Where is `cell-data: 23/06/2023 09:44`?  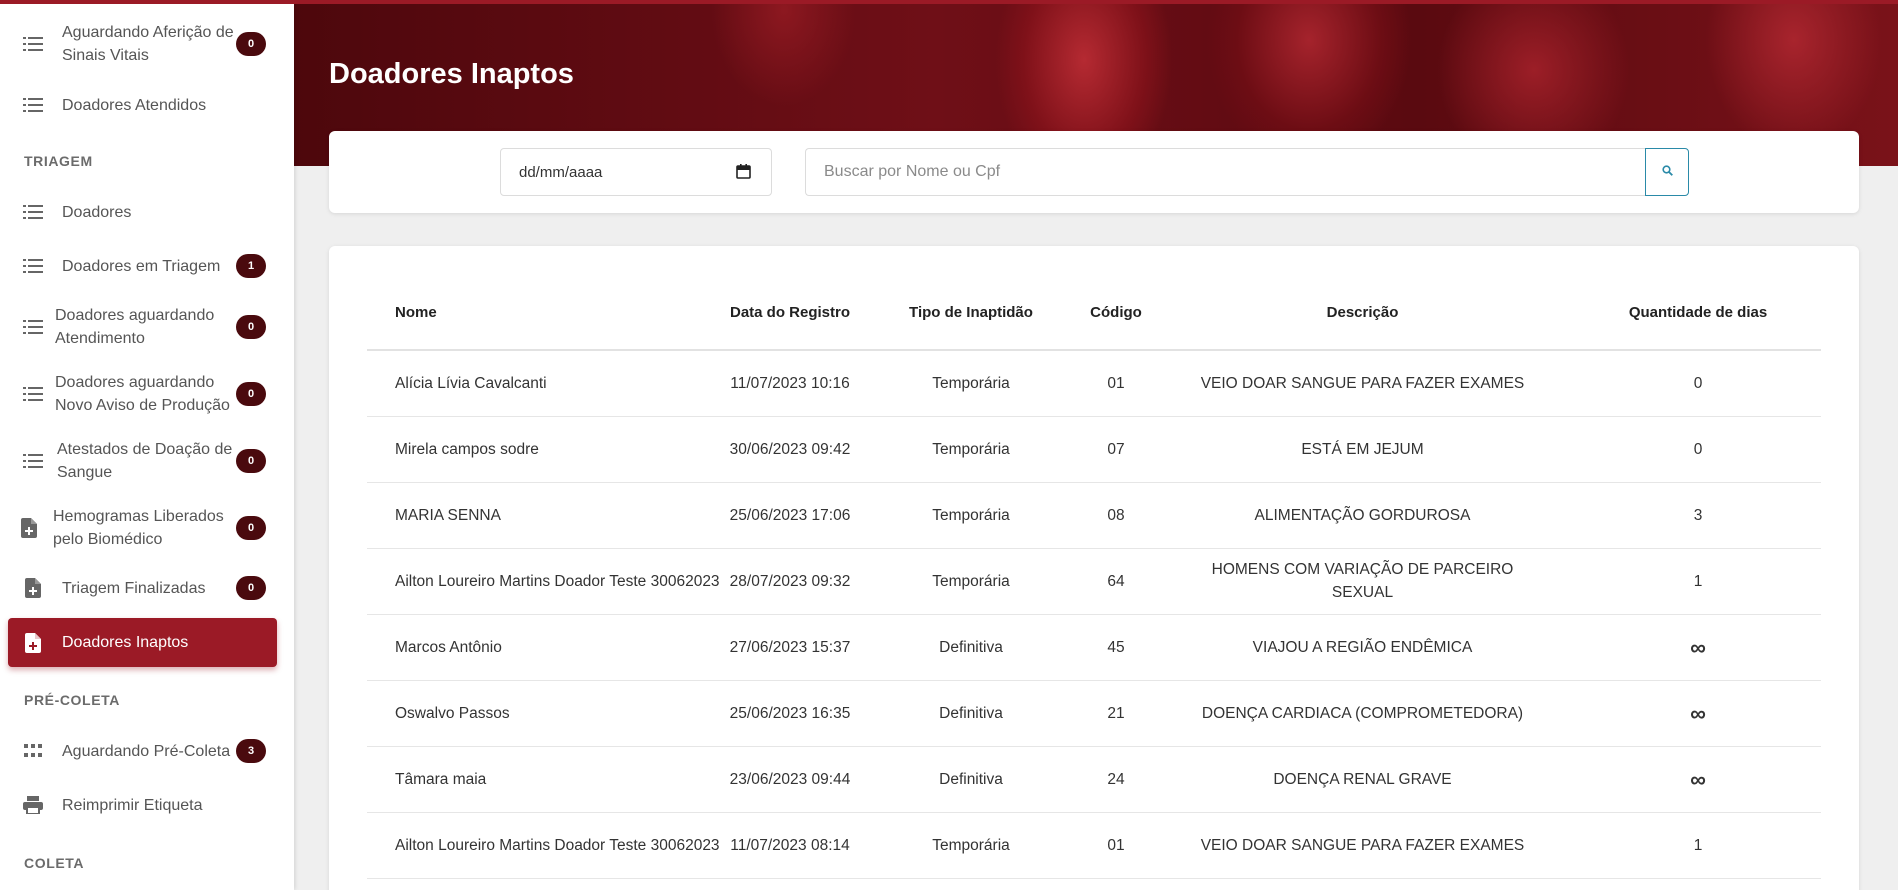 cell-data: 23/06/2023 09:44 is located at coordinates (790, 779).